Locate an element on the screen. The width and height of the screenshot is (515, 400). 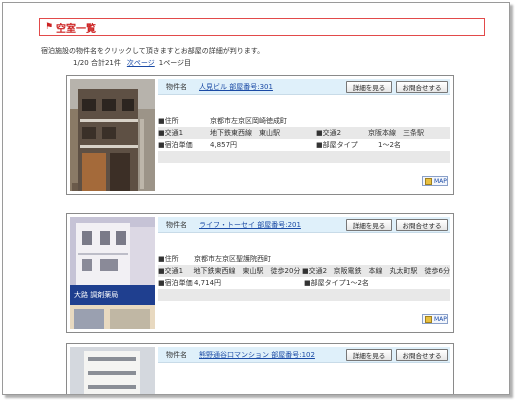
pager-page: 1ページ目 is located at coordinates (175, 63).